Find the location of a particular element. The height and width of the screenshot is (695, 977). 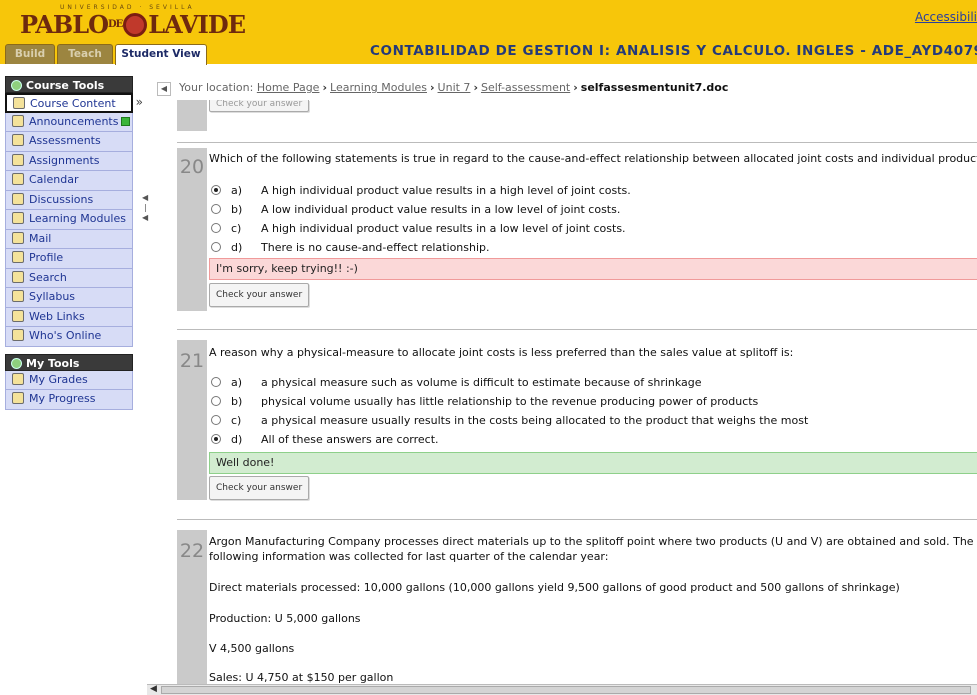

sidebar-item-assessments: Assessments is located at coordinates (69, 142).